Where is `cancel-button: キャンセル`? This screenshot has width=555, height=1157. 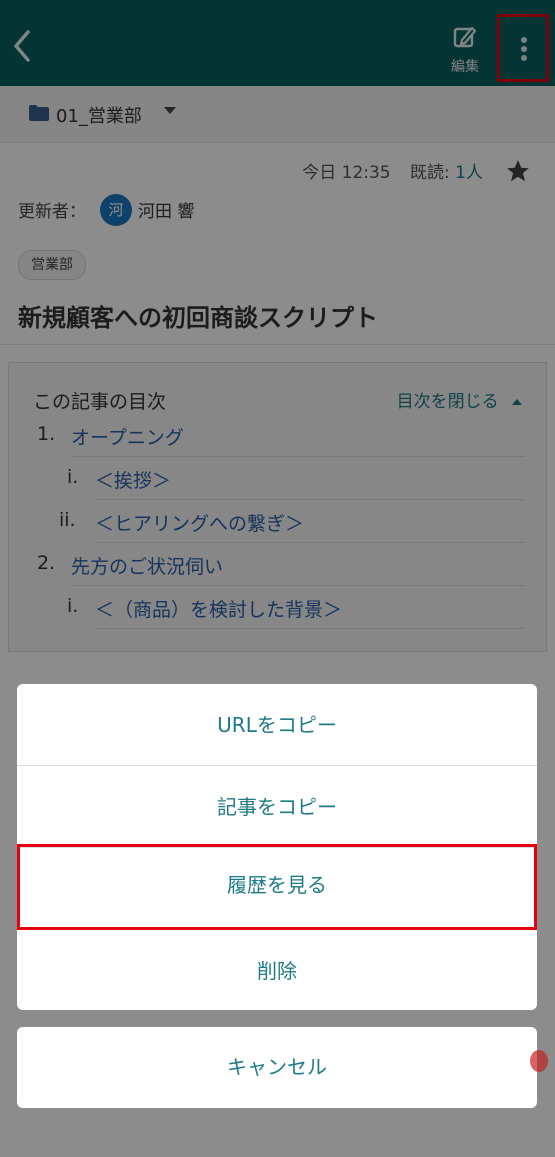 cancel-button: キャンセル is located at coordinates (277, 1067).